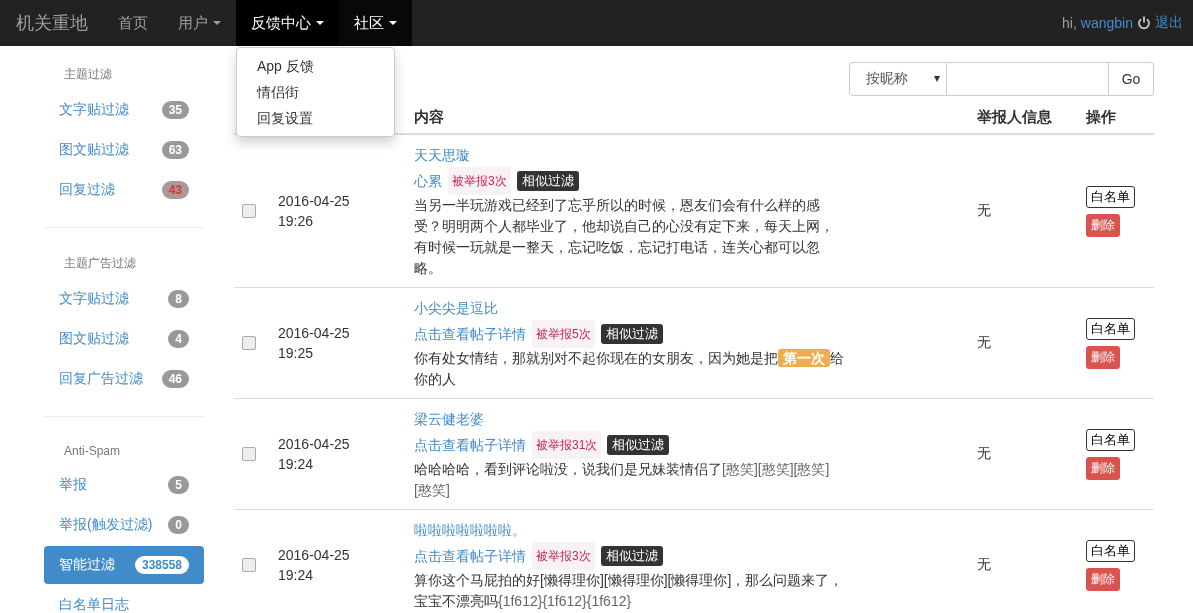 The height and width of the screenshot is (613, 1193). Describe the element at coordinates (315, 92) in the screenshot. I see `menu-item: 情侣街` at that location.